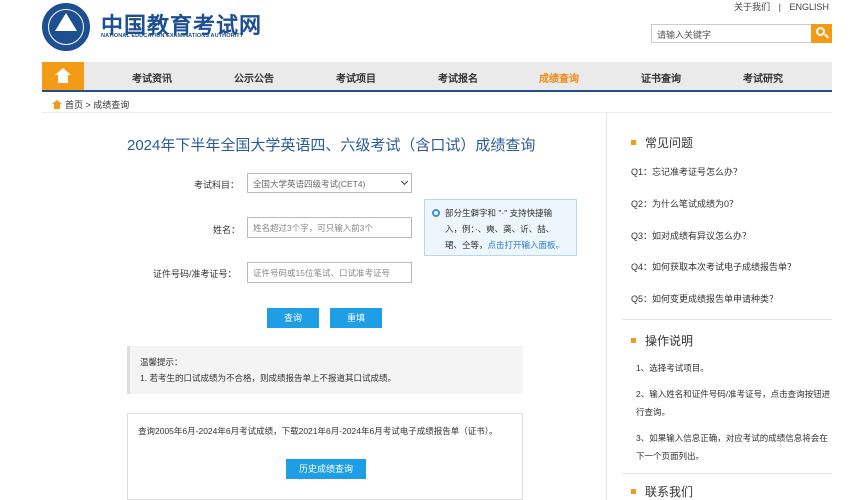 This screenshot has height=500, width=867. I want to click on history-query-button: 历史成绩查询, so click(326, 469).